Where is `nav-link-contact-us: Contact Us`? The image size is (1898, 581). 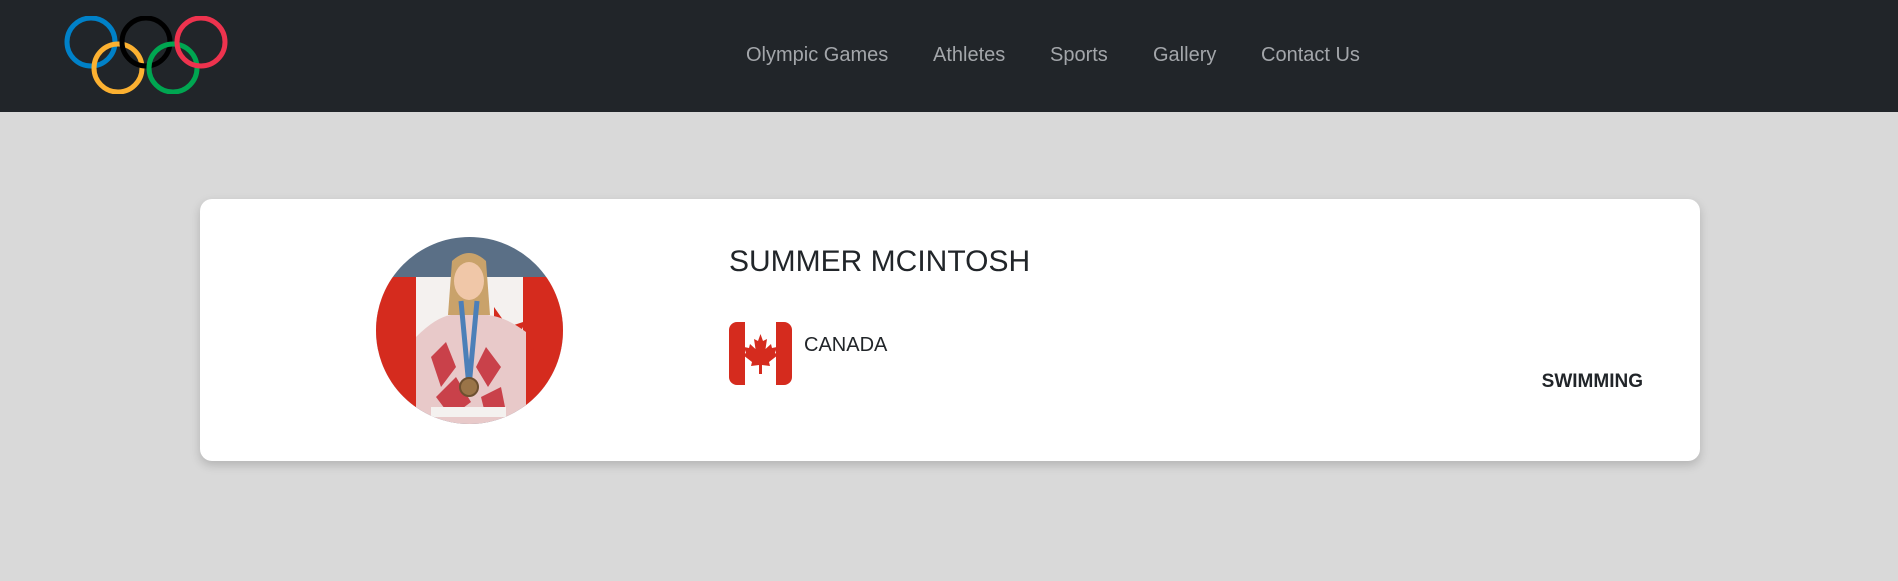 nav-link-contact-us: Contact Us is located at coordinates (1310, 55).